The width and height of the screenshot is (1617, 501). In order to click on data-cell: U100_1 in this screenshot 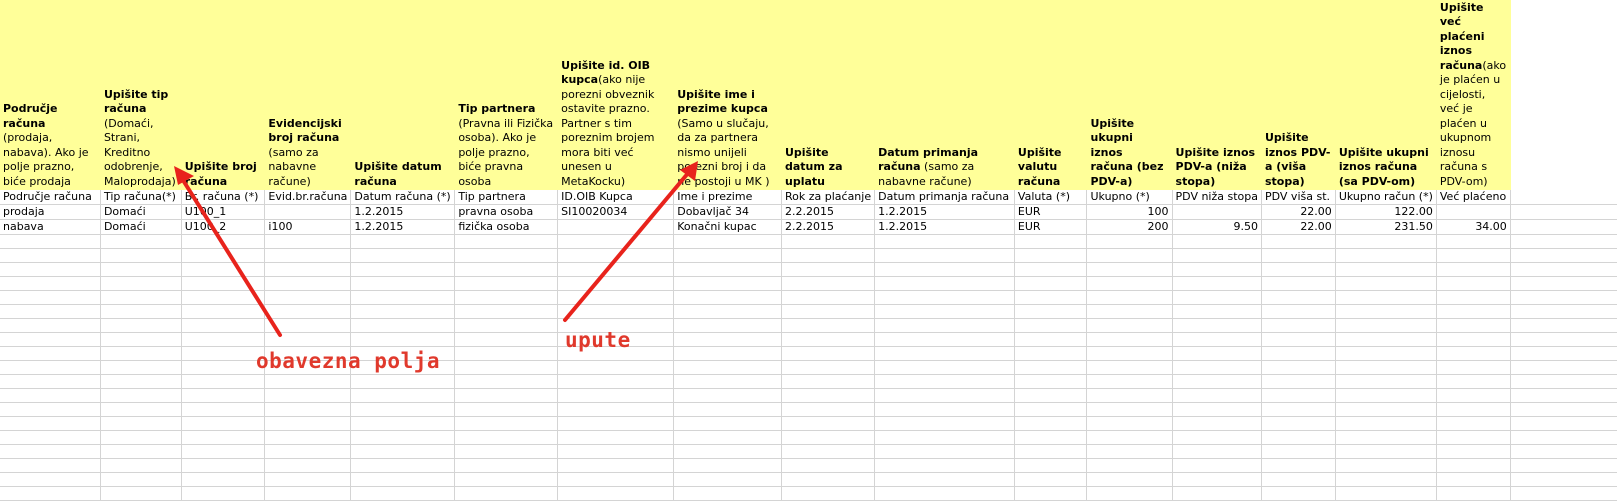, I will do `click(223, 212)`.